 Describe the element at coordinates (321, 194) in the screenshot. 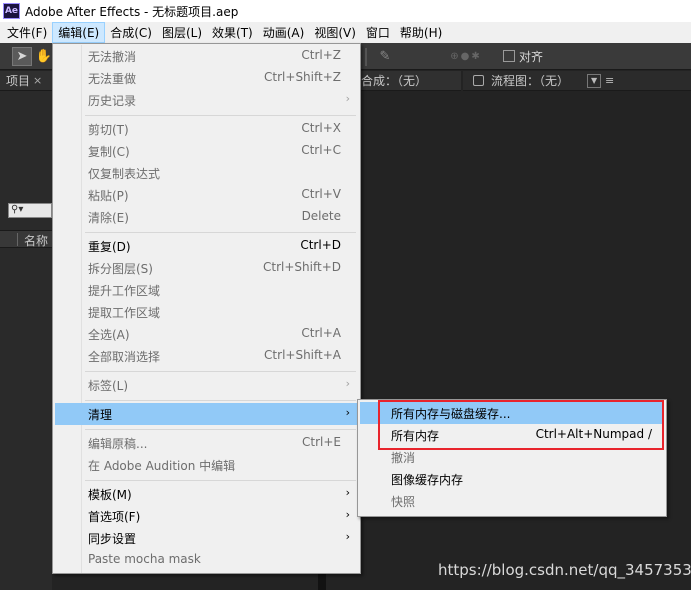

I see `menu-item-shortcut: Ctrl+V` at that location.